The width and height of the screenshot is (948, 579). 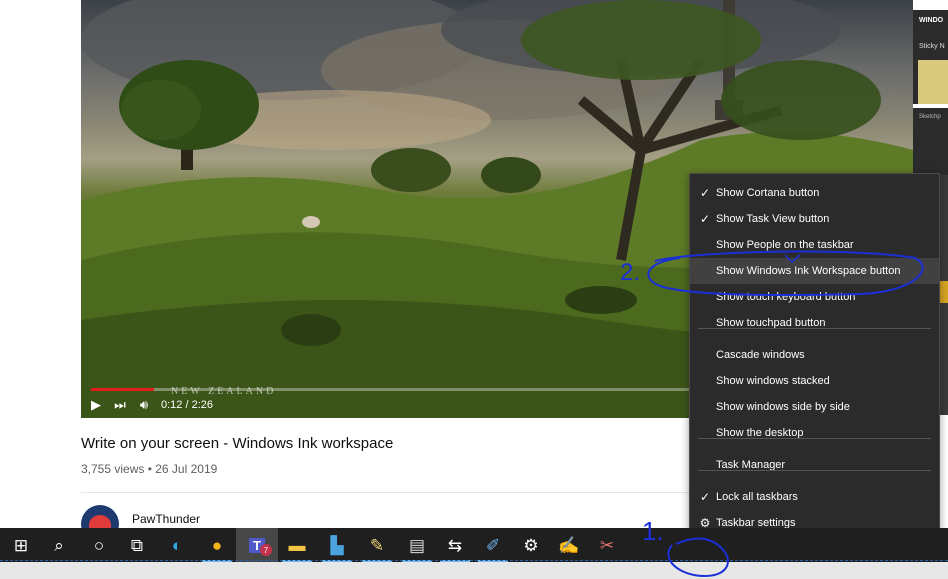 I want to click on menu-item-label: Show Task View button, so click(x=773, y=219).